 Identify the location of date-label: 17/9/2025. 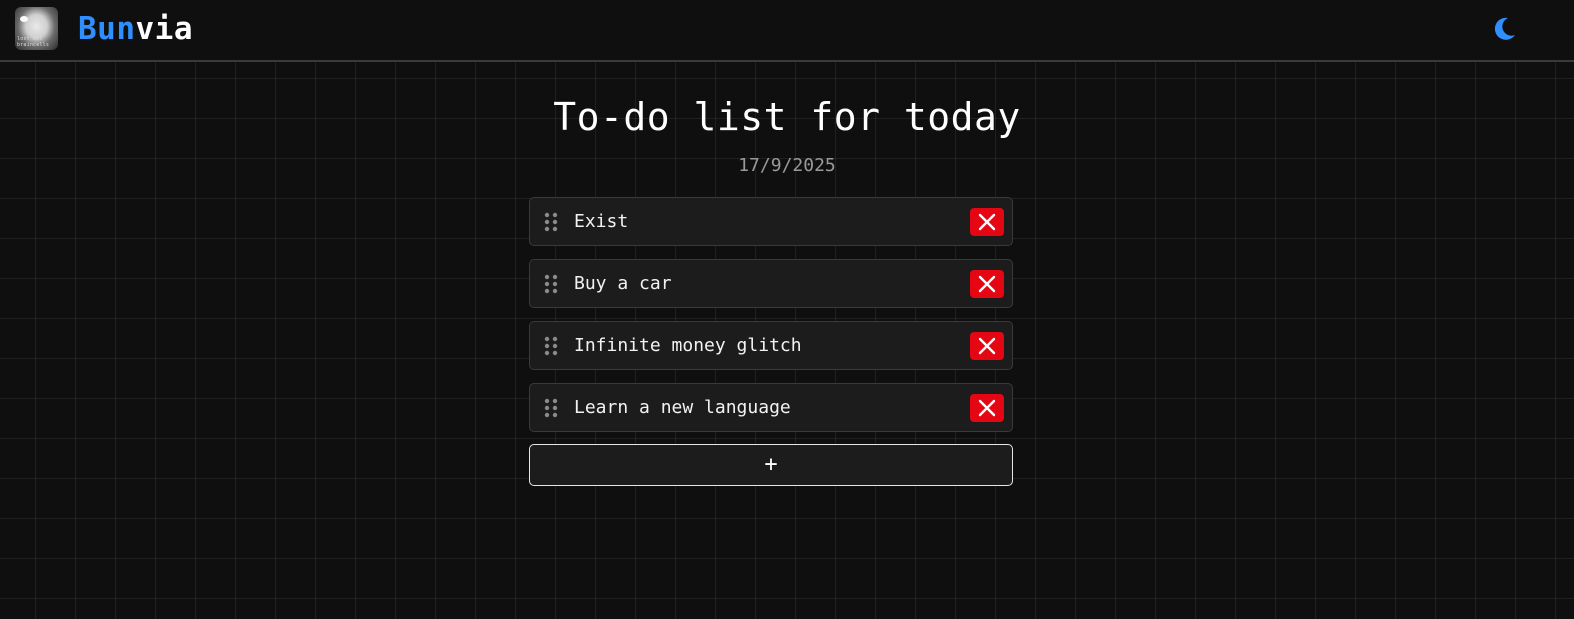
(787, 165).